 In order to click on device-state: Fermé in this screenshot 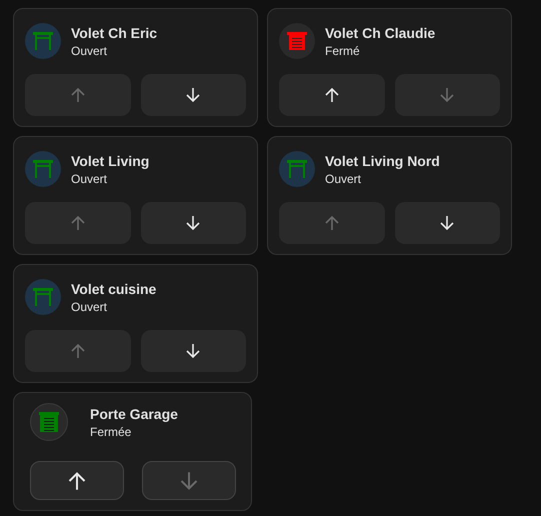, I will do `click(343, 51)`.